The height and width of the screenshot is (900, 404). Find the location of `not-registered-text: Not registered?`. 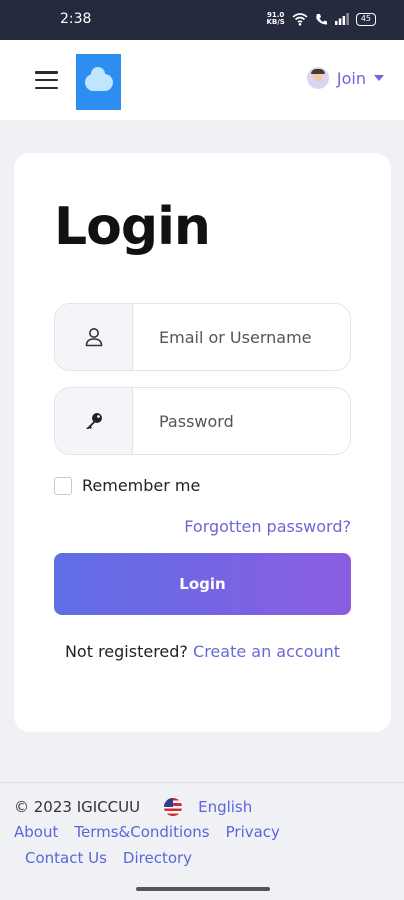

not-registered-text: Not registered? is located at coordinates (126, 651).